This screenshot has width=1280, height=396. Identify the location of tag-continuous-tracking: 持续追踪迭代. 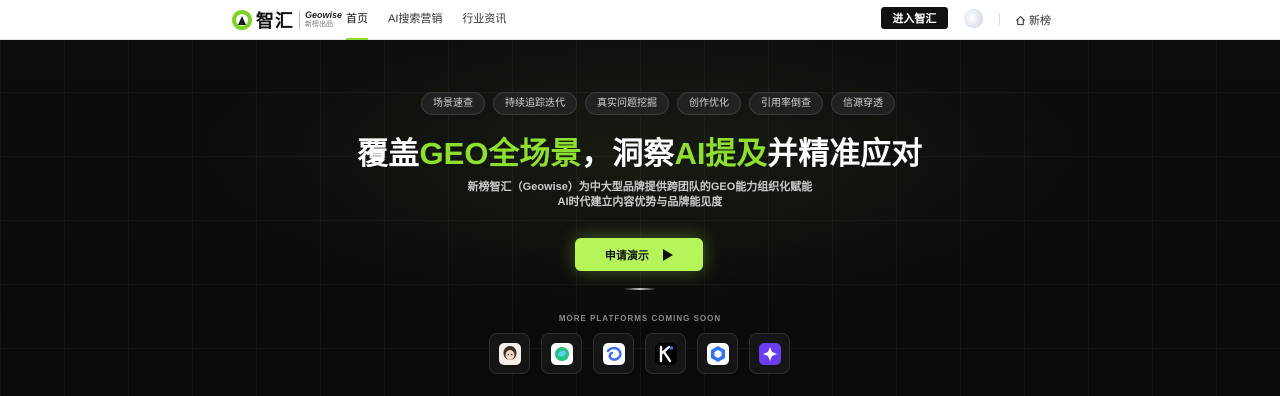
(535, 103).